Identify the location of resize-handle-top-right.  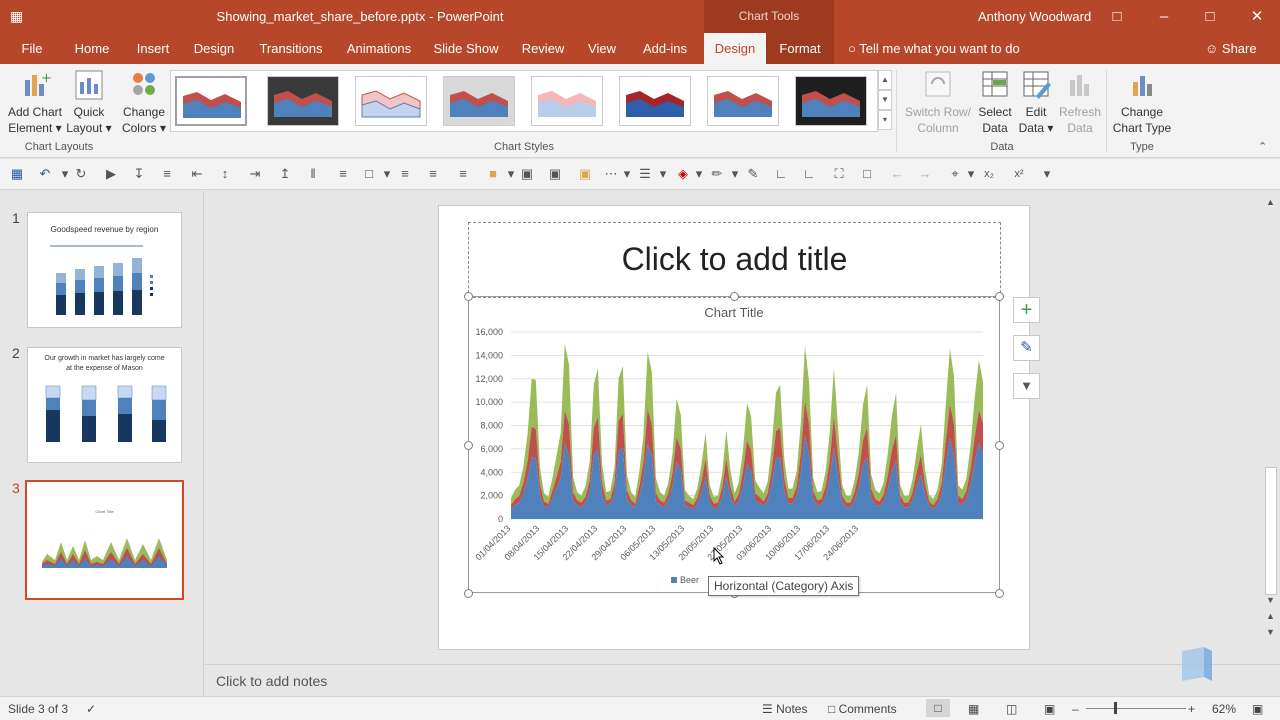
(999, 296).